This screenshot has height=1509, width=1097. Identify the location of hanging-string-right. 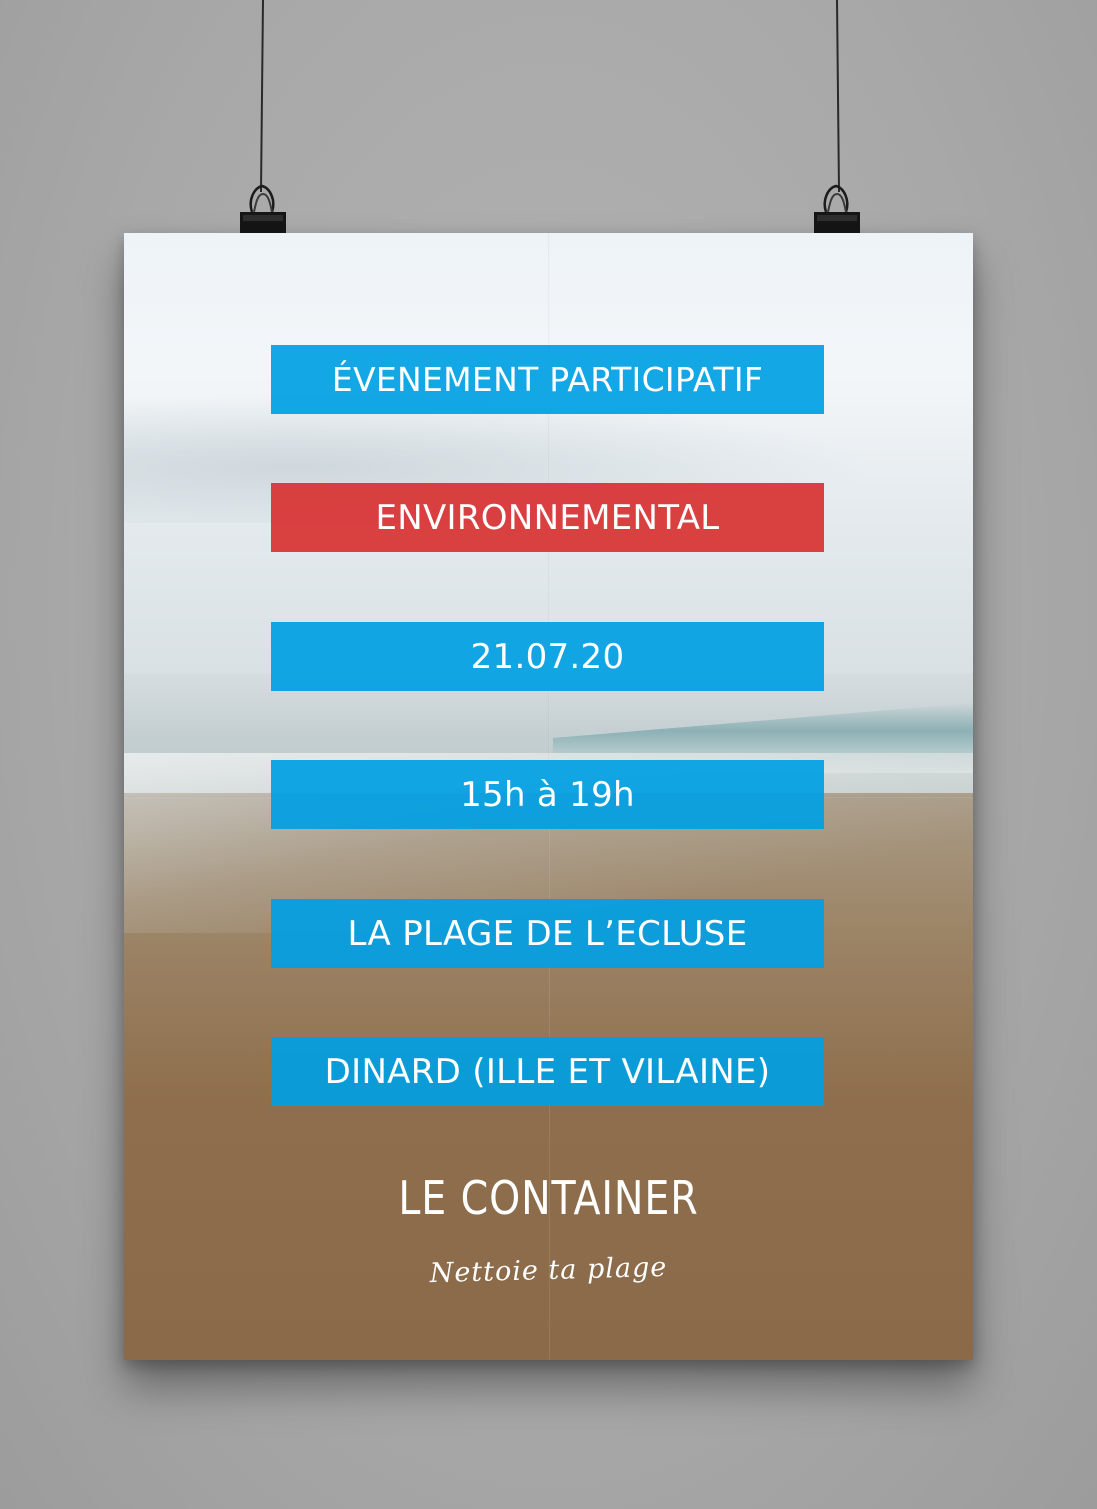
(838, 96).